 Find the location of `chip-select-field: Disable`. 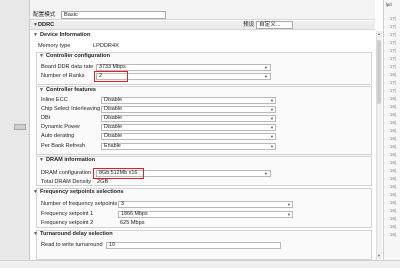

chip-select-field: Disable is located at coordinates (188, 109).